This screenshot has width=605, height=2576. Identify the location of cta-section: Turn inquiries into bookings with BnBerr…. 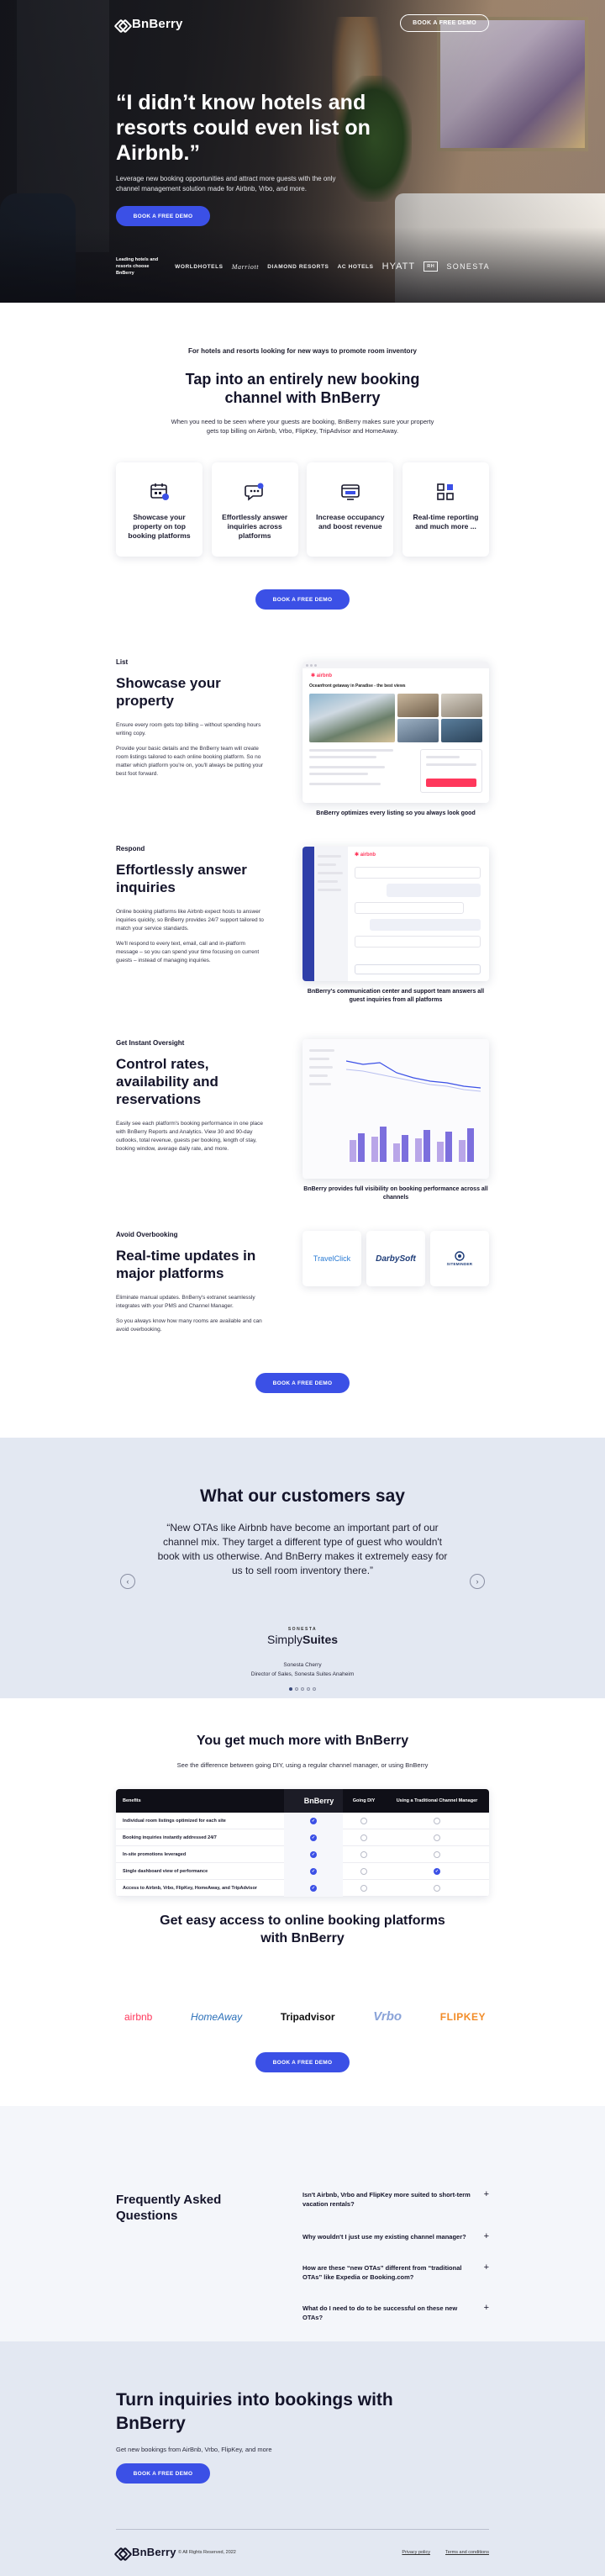
(302, 2458).